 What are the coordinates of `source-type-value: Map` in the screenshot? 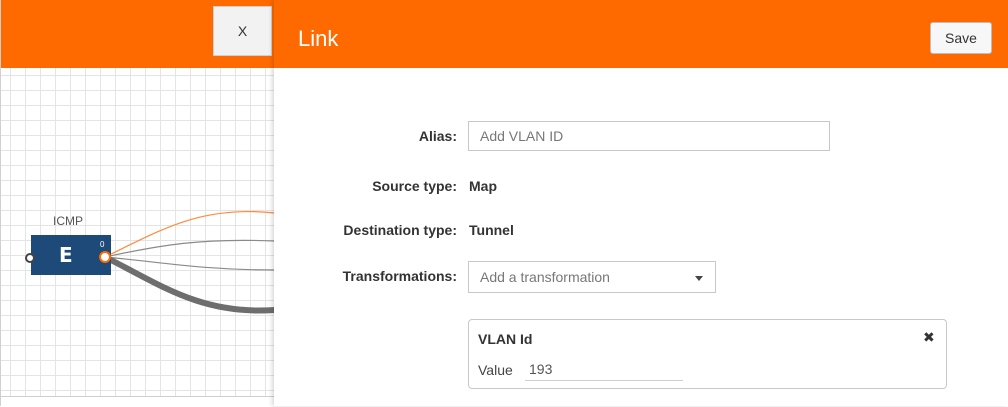 It's located at (483, 186).